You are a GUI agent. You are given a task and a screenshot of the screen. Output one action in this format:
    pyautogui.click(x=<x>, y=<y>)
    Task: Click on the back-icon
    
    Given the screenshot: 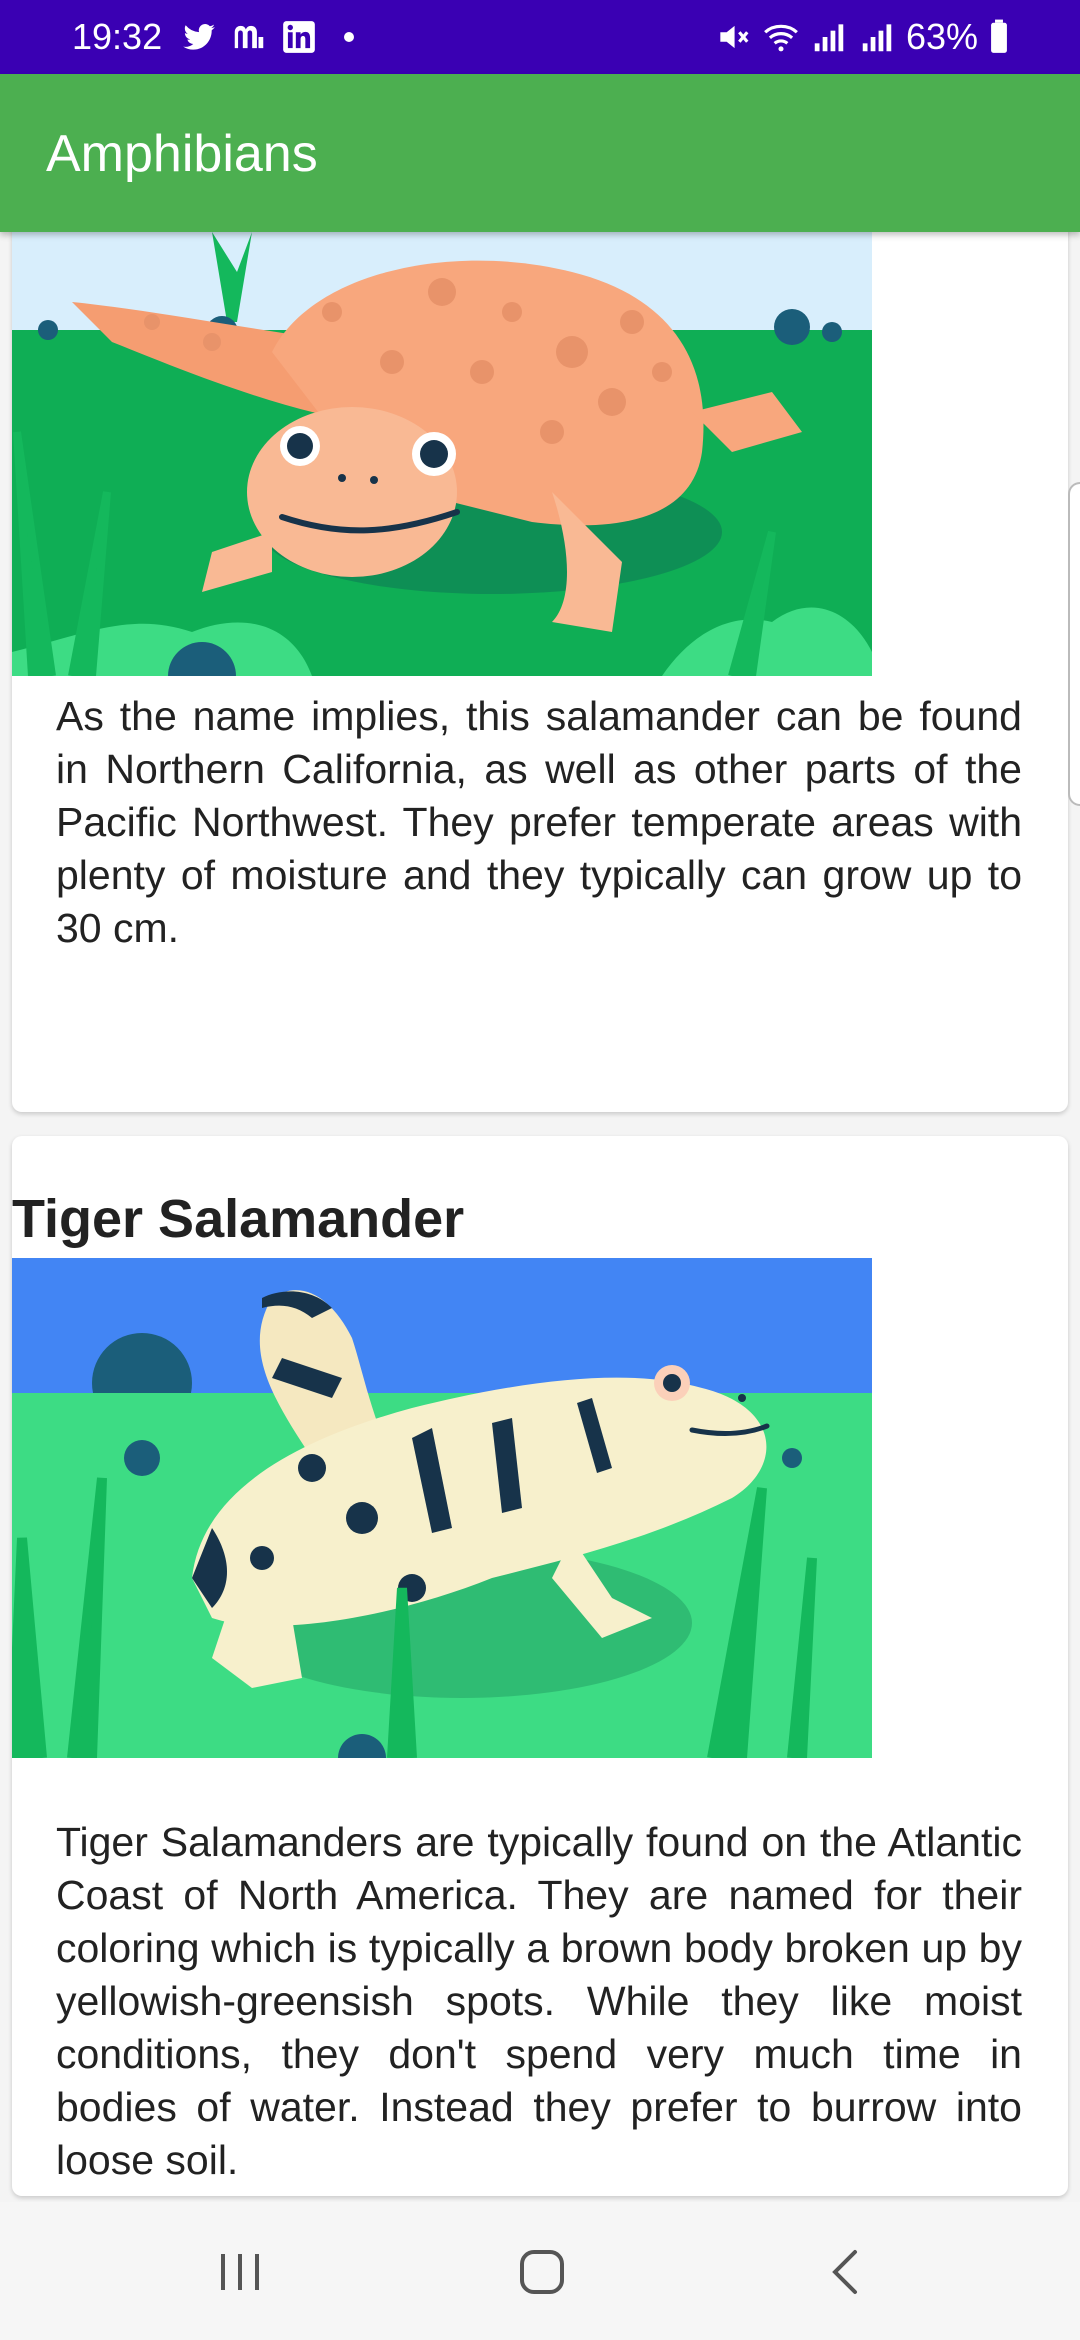 What is the action you would take?
    pyautogui.click(x=844, y=2272)
    